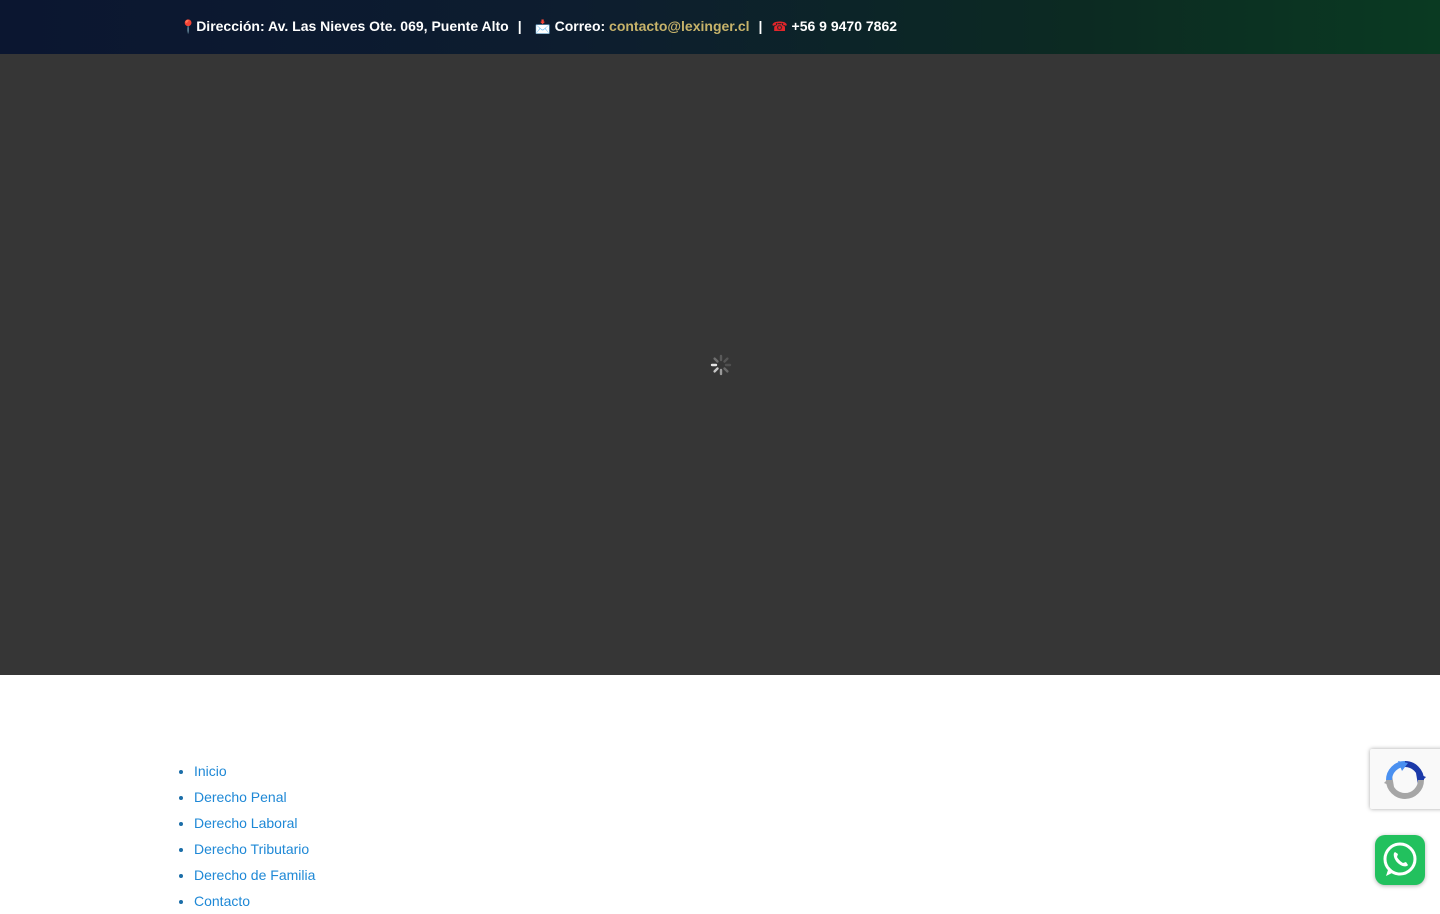 The width and height of the screenshot is (1440, 914). What do you see at coordinates (188, 27) in the screenshot?
I see `pin-icon: 📍` at bounding box center [188, 27].